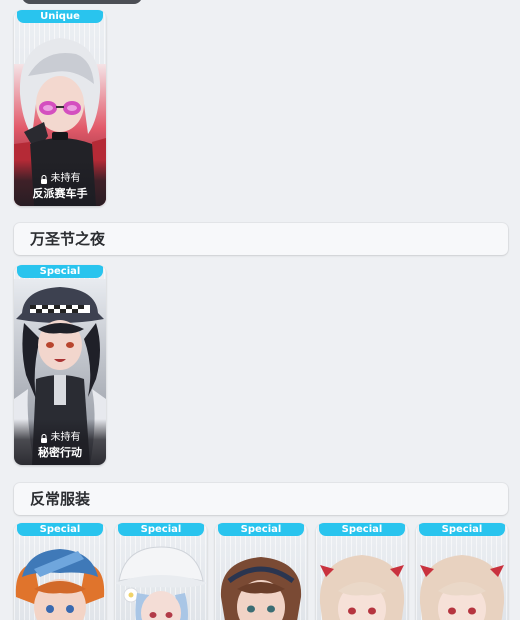 This screenshot has height=620, width=520. I want to click on section-title: 反常服装, so click(60, 499).